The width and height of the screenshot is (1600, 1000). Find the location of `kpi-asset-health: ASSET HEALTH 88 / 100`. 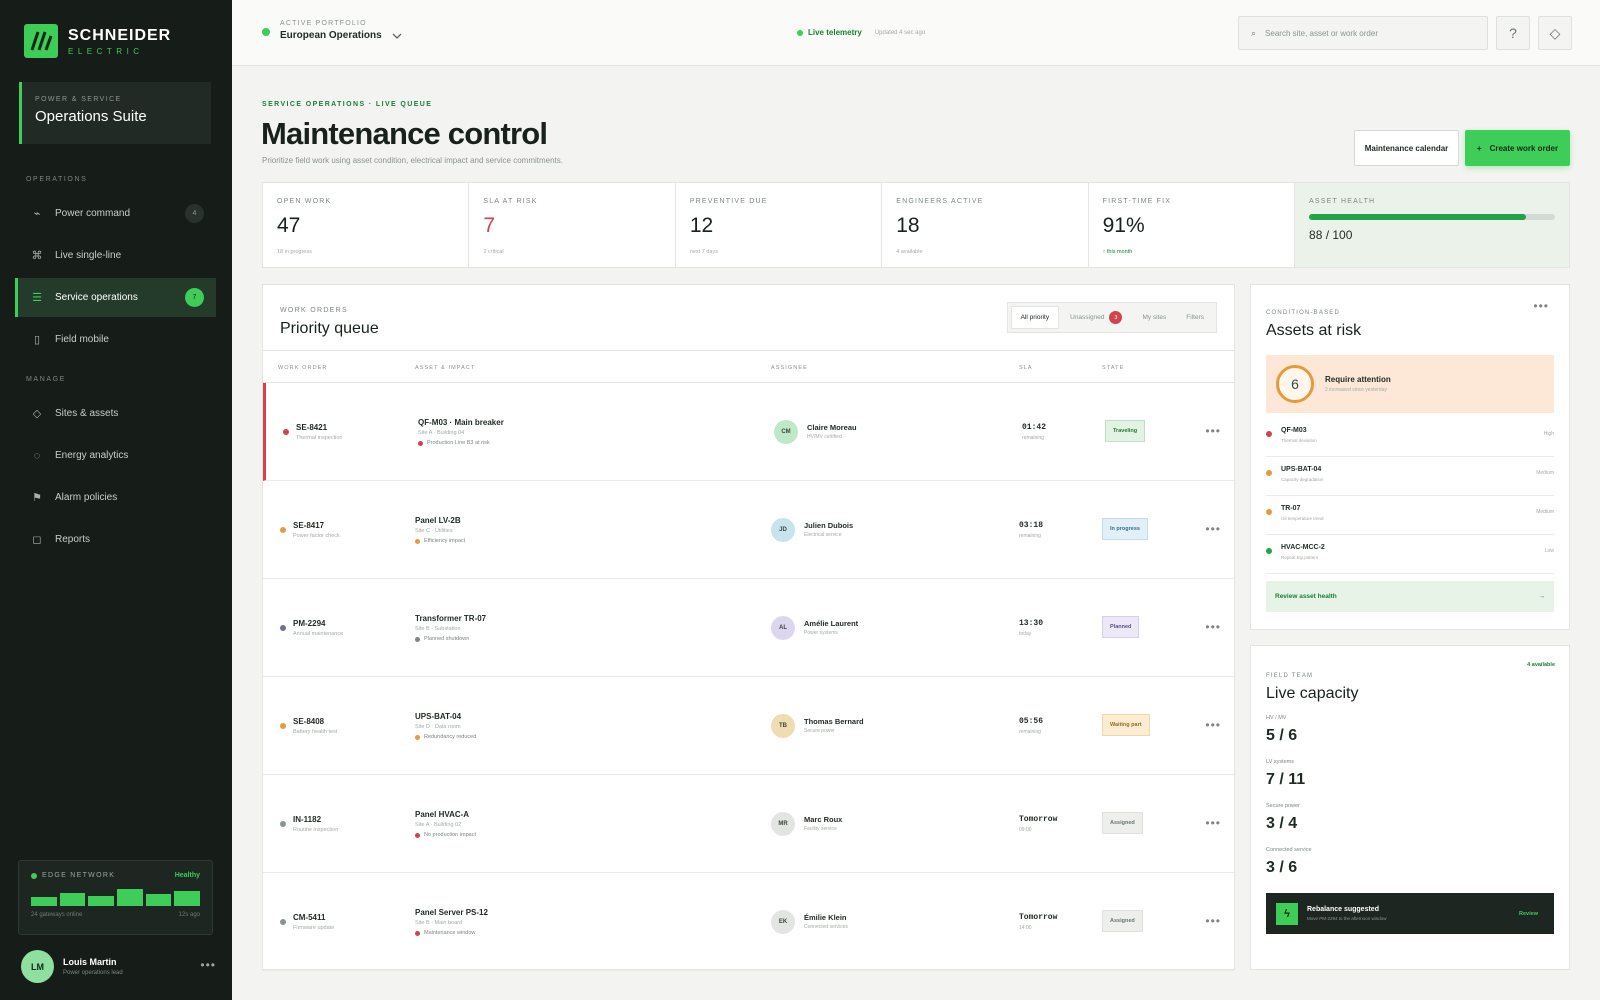

kpi-asset-health: ASSET HEALTH 88 / 100 is located at coordinates (1432, 225).